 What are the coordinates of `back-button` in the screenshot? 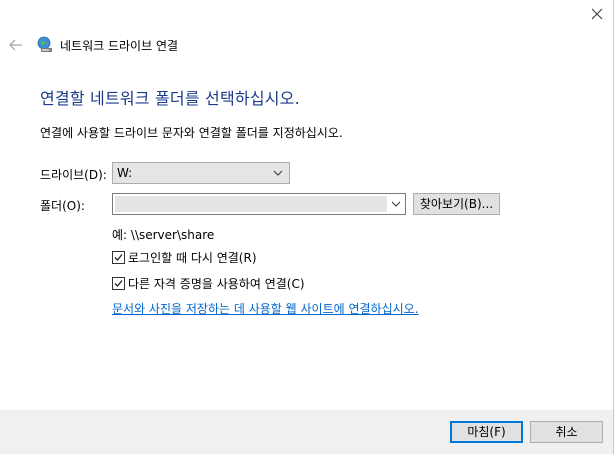 It's located at (16, 45).